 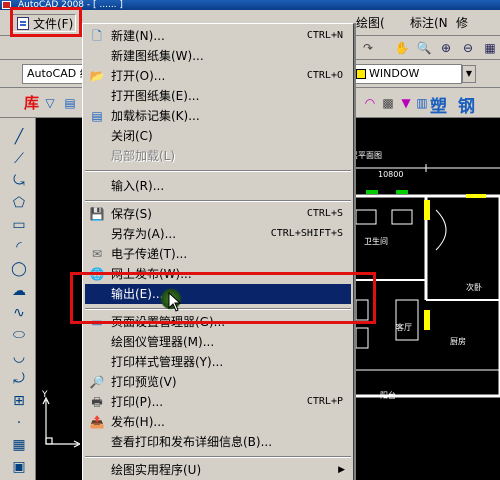 What do you see at coordinates (462, 23) in the screenshot?
I see `menu-modify: 修` at bounding box center [462, 23].